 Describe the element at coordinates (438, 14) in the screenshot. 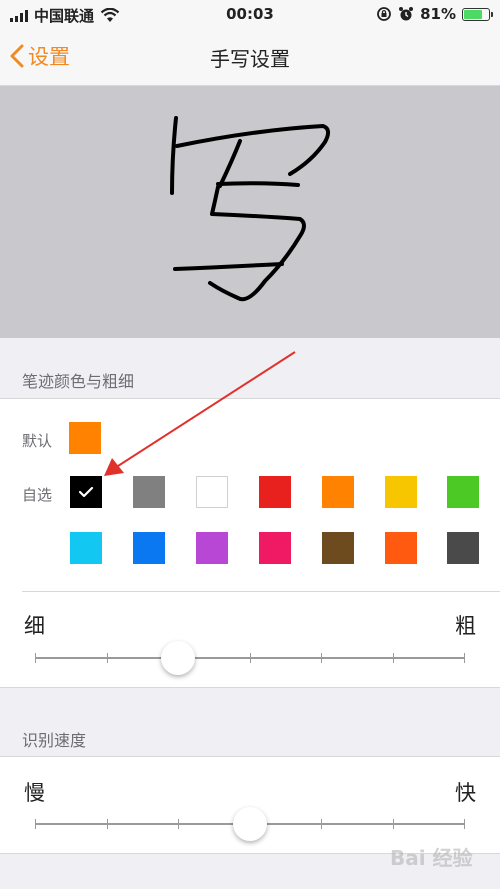

I see `battery-percent: 81%` at that location.